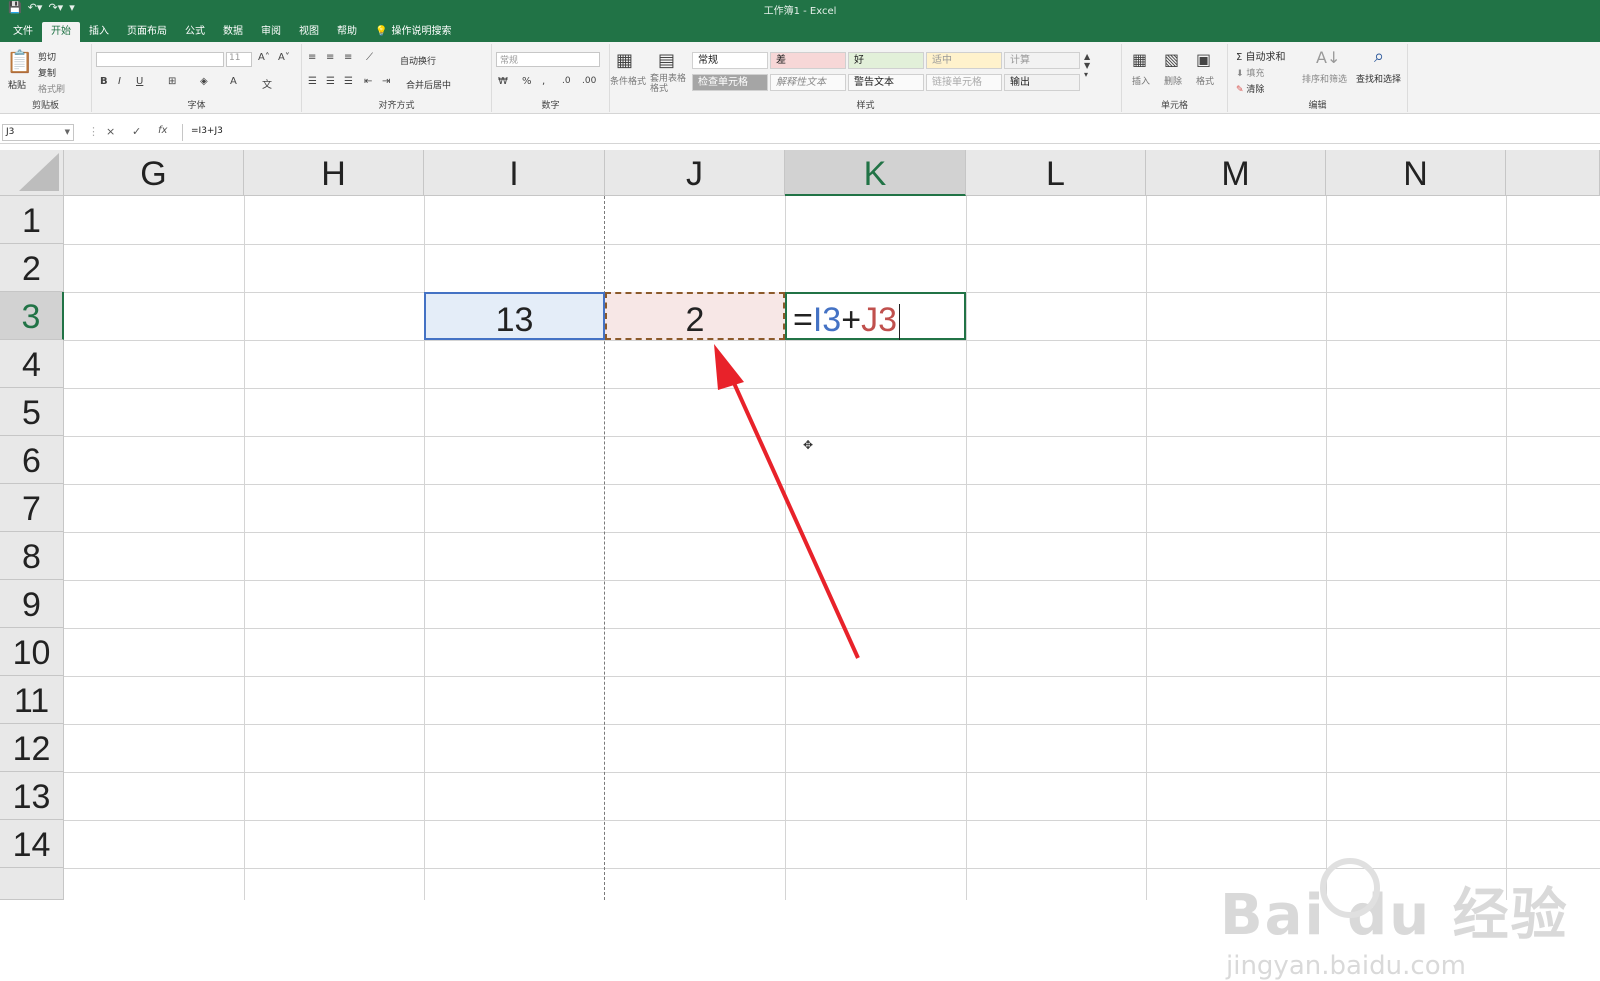  Describe the element at coordinates (23, 32) in the screenshot. I see `tab-file: 文件` at that location.